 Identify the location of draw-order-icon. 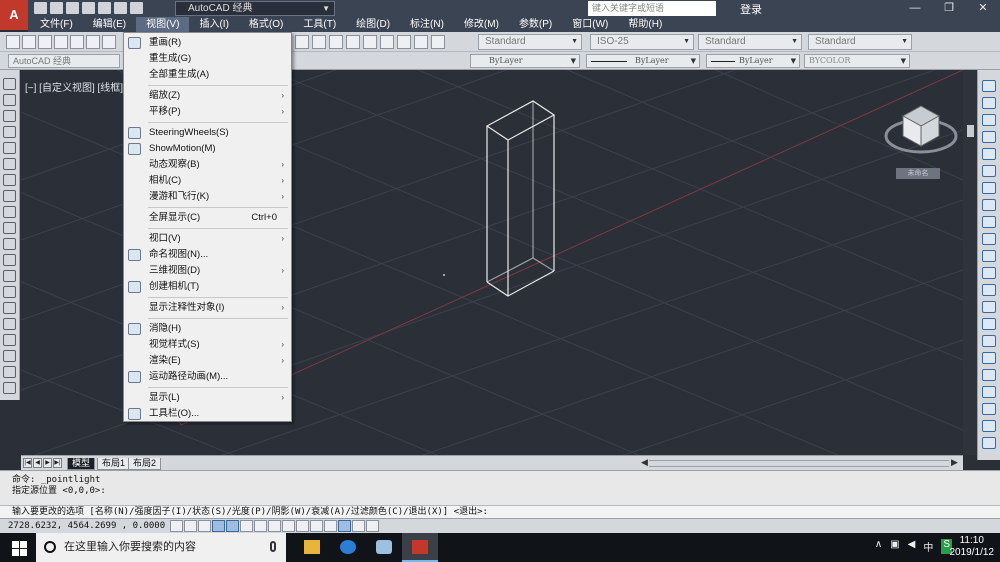
(989, 392).